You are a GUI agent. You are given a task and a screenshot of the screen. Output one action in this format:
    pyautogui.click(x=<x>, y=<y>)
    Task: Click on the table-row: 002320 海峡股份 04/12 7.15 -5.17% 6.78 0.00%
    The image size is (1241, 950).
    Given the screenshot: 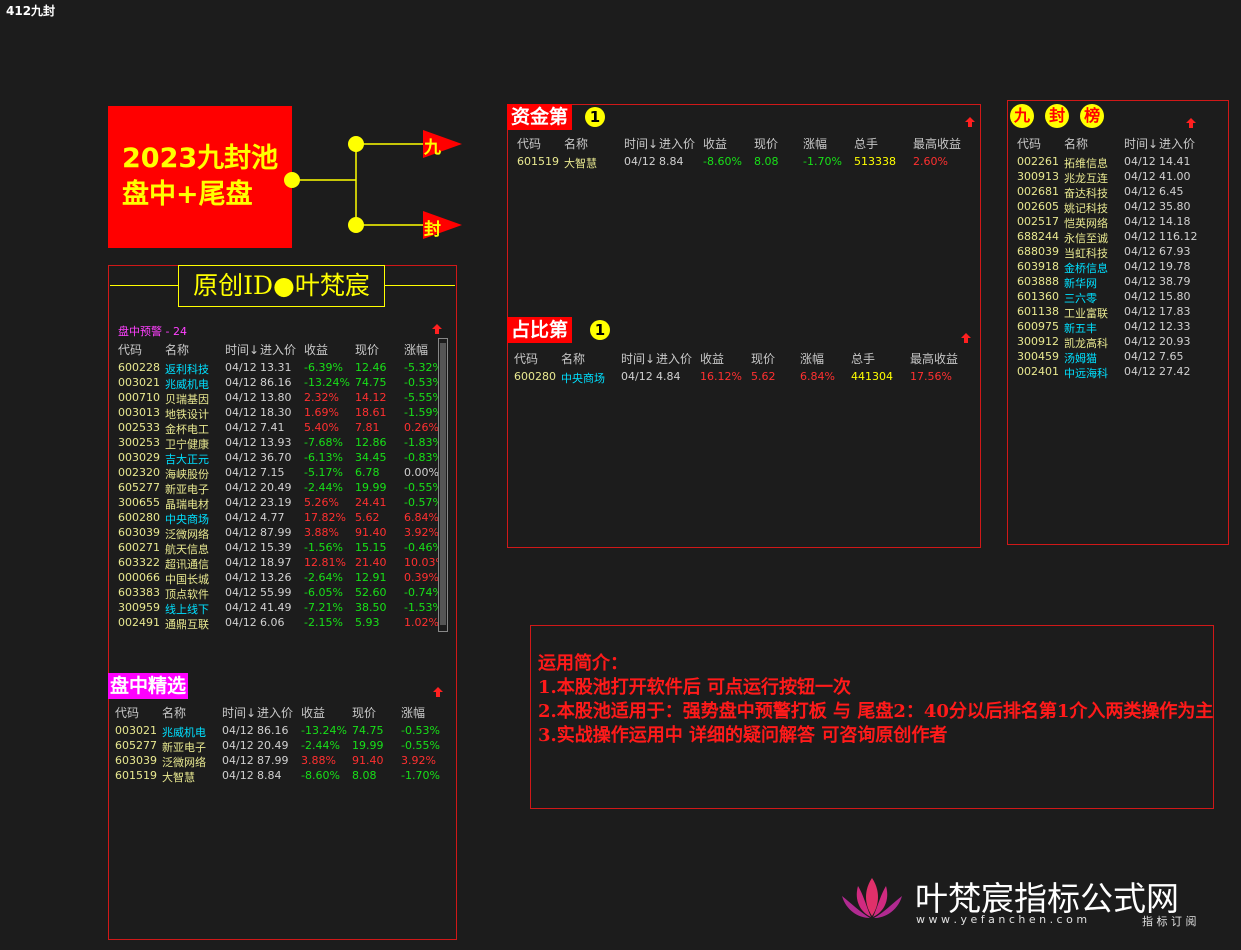 What is the action you would take?
    pyautogui.click(x=278, y=473)
    